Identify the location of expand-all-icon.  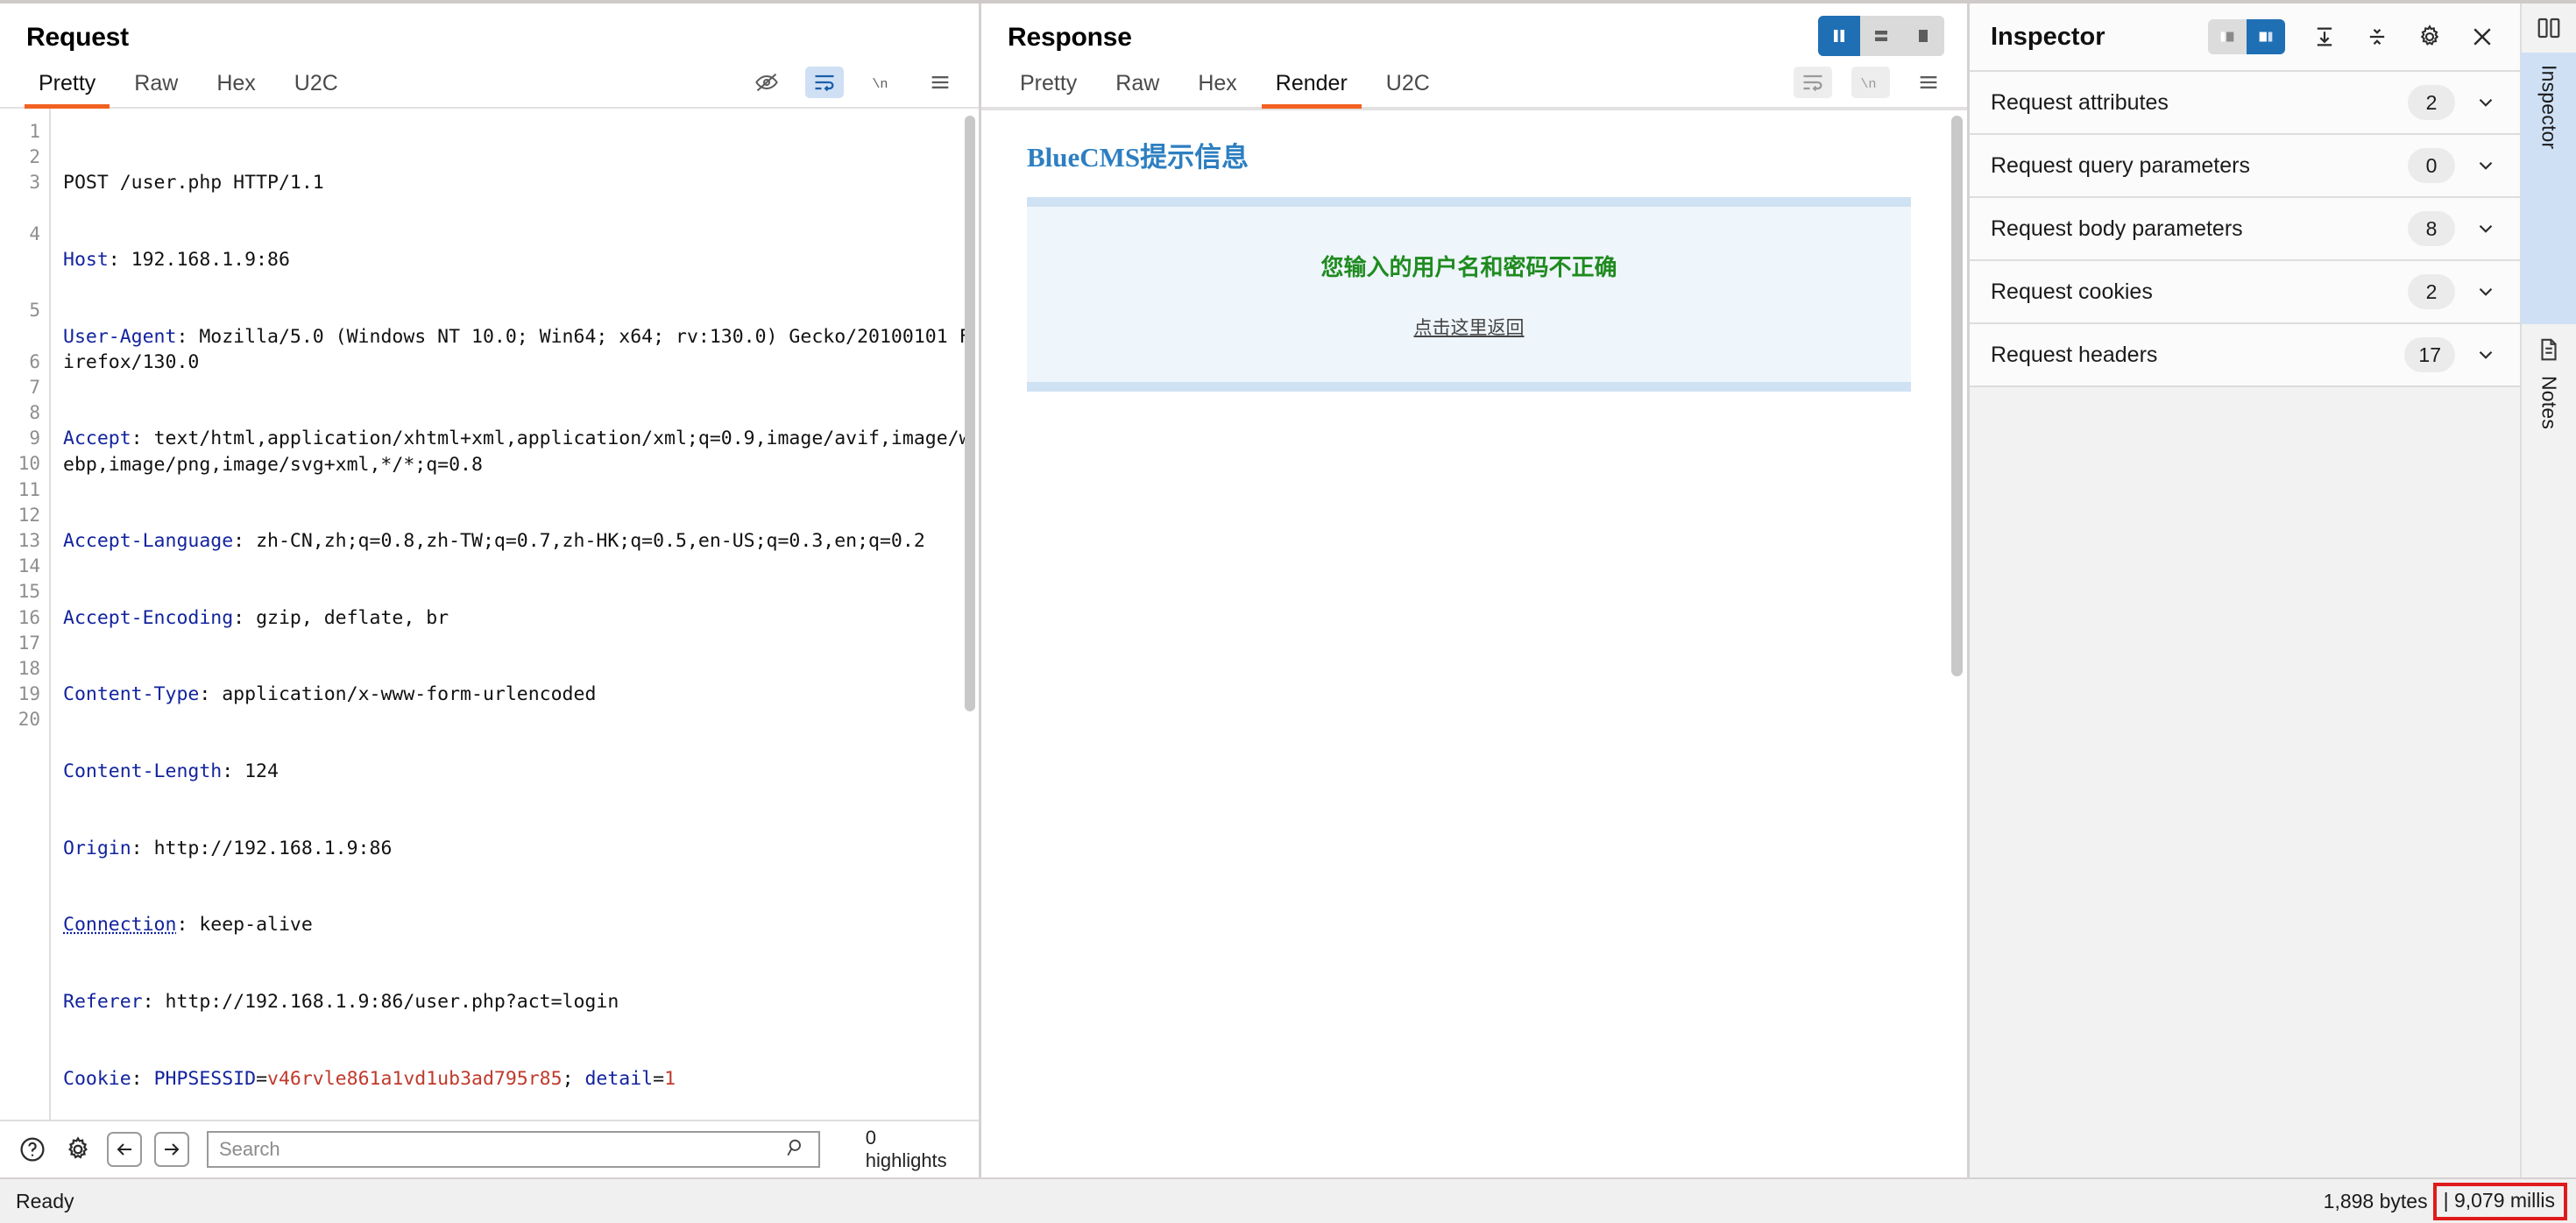
(2324, 36).